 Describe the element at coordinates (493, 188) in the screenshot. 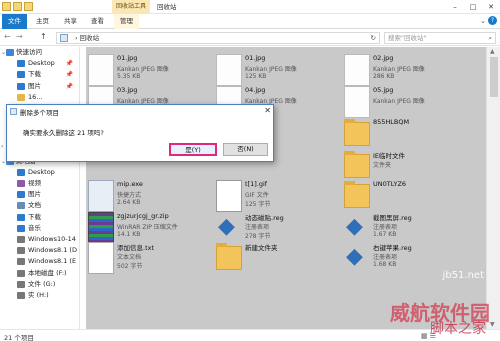

I see `vertical-scrollbar: ▲ ▼` at that location.